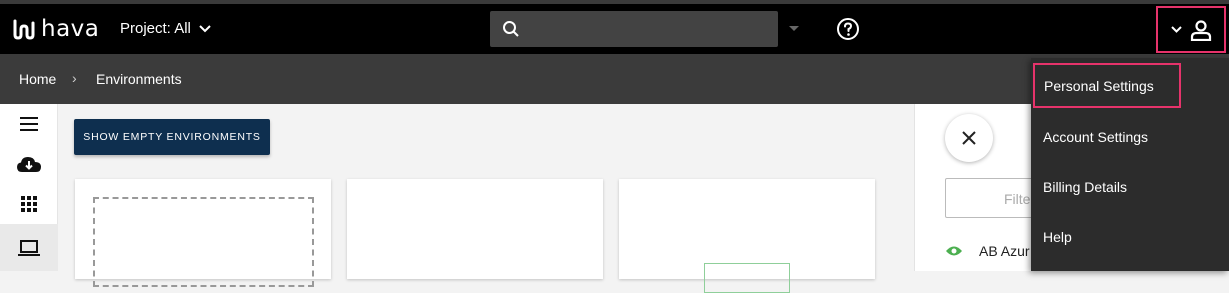  Describe the element at coordinates (155, 28) in the screenshot. I see `project-label: Project: All` at that location.